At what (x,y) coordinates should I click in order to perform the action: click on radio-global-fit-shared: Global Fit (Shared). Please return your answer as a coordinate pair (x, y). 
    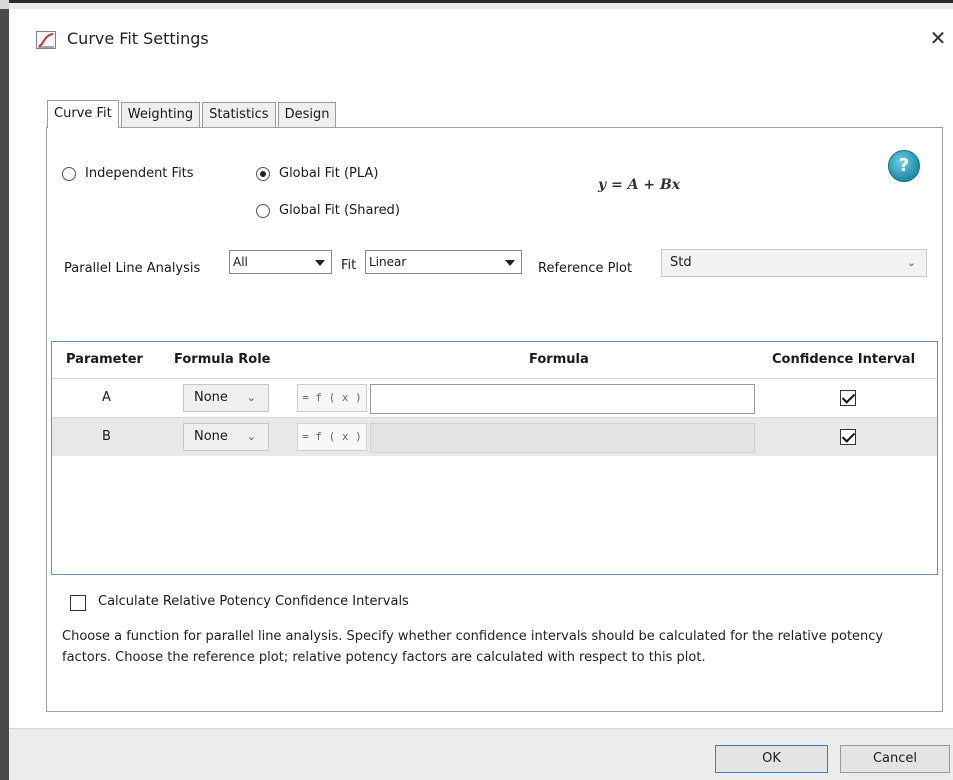
    Looking at the image, I should click on (328, 210).